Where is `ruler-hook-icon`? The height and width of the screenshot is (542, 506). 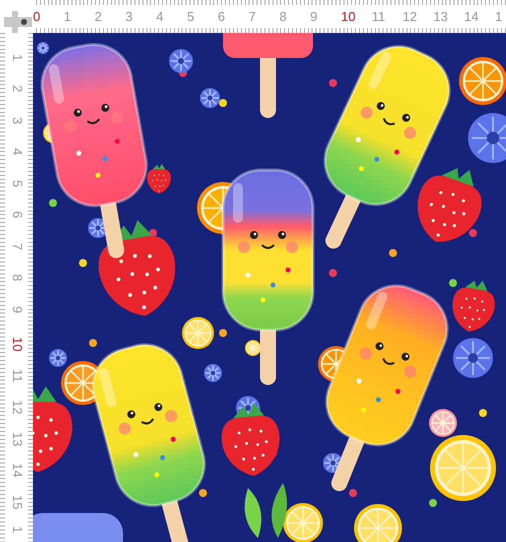 ruler-hook-icon is located at coordinates (17, 22).